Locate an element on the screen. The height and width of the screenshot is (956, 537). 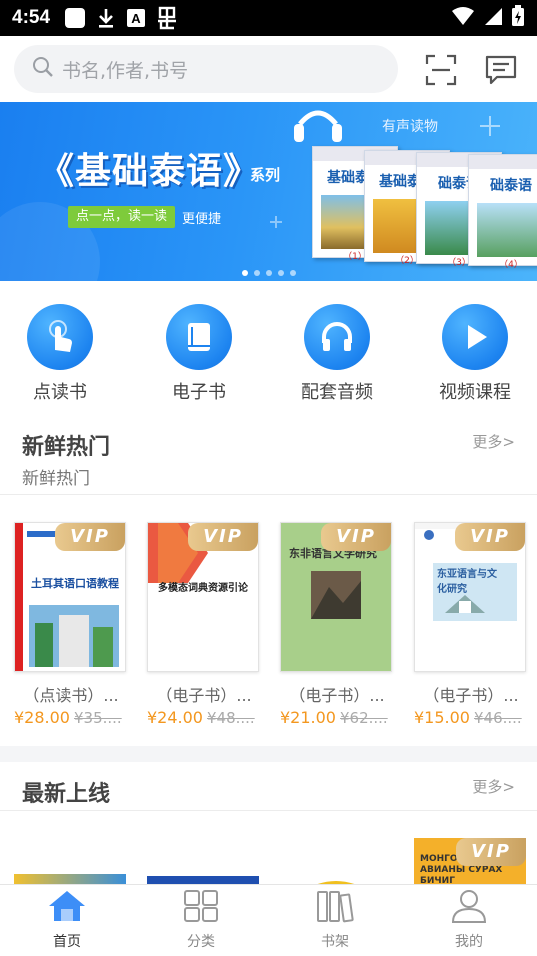
category-audio: 配套音频 is located at coordinates (337, 352).